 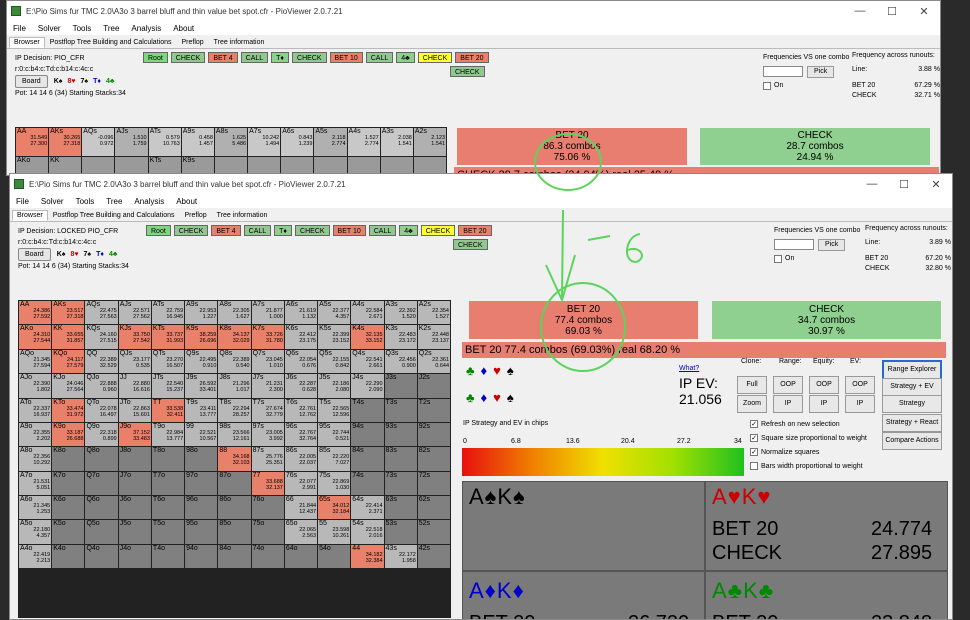 I want to click on range-cell: AQs -0.096 0.972, so click(x=98, y=142).